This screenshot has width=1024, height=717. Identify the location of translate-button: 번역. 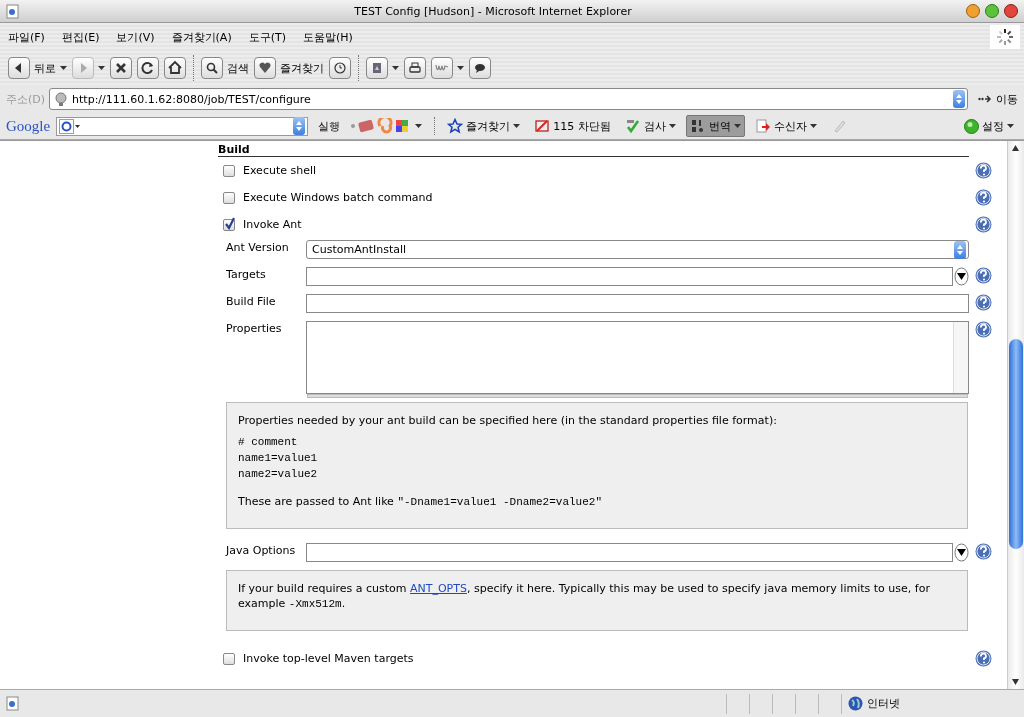
(715, 126).